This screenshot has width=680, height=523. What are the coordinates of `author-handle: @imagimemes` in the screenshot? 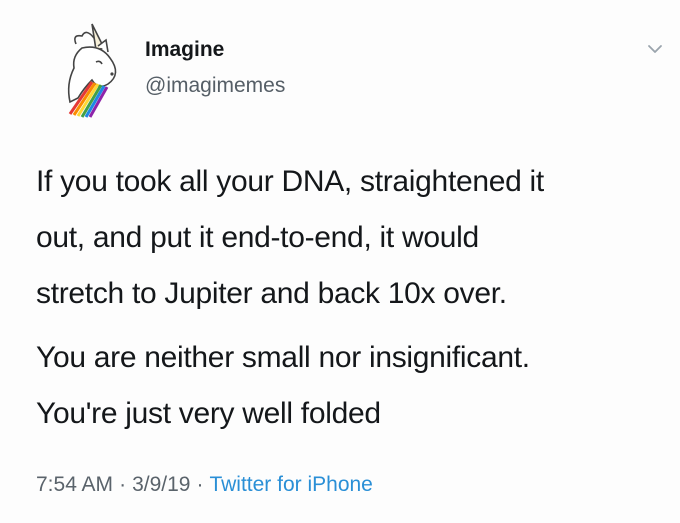 It's located at (215, 86).